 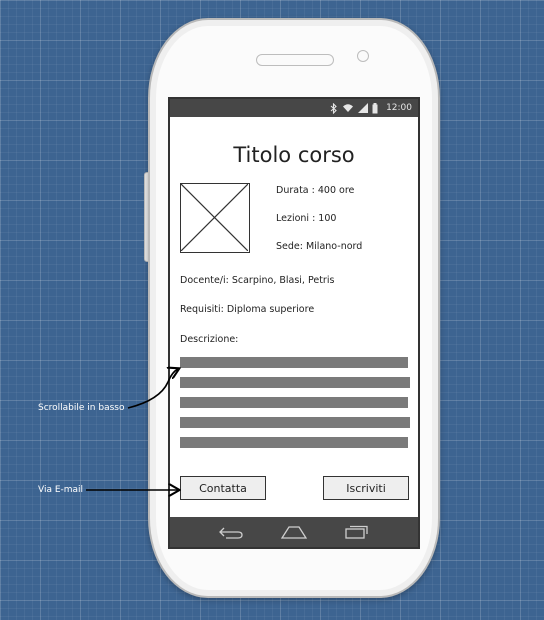 I want to click on course-requirements: Requisiti: Diploma superiore, so click(x=247, y=309).